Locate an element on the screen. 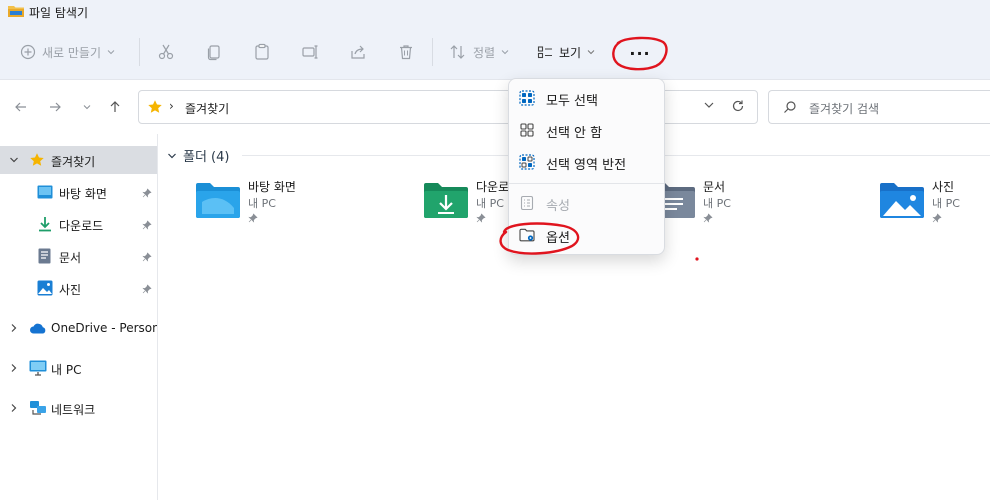 The height and width of the screenshot is (500, 990). new-button: 새로 만들기 is located at coordinates (67, 52).